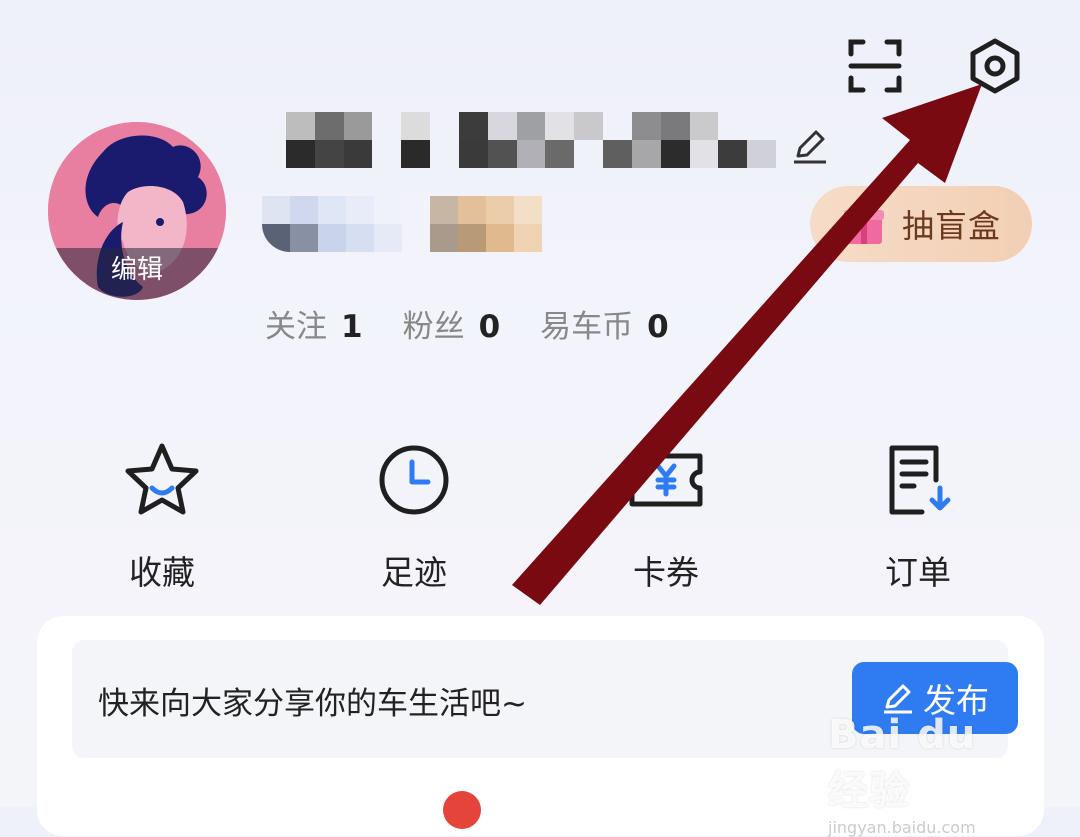 Image resolution: width=1080 pixels, height=837 pixels. Describe the element at coordinates (162, 572) in the screenshot. I see `favorites-label: 收藏` at that location.